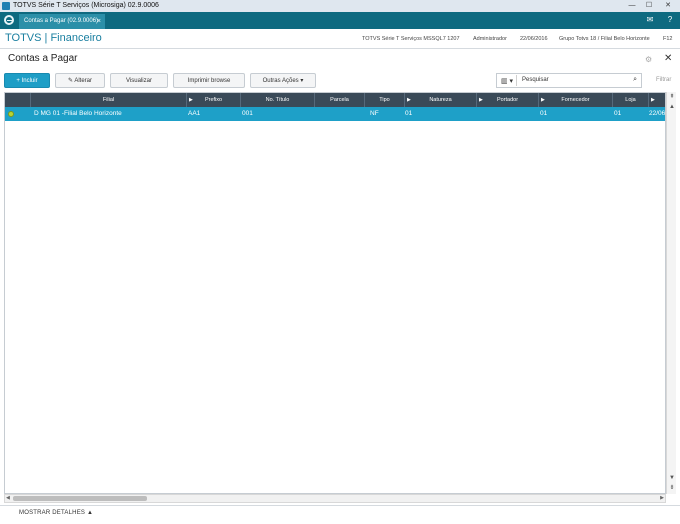 The width and height of the screenshot is (680, 524). What do you see at coordinates (335, 498) in the screenshot?
I see `horizontal-scrollbar: ◀ ▶` at bounding box center [335, 498].